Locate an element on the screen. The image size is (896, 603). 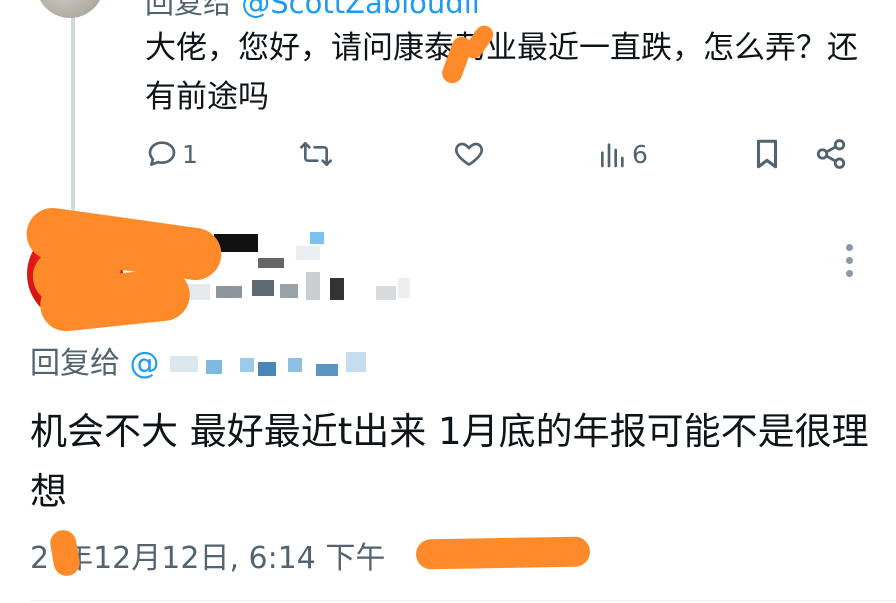
reply-handle-link: @ is located at coordinates (145, 363).